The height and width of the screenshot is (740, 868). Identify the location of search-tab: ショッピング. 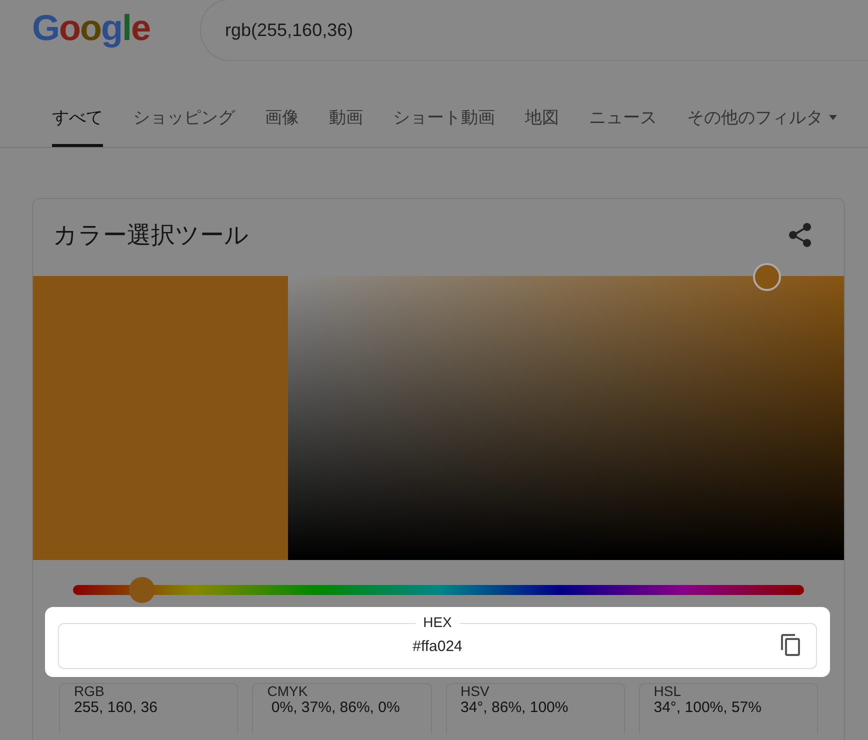
(184, 120).